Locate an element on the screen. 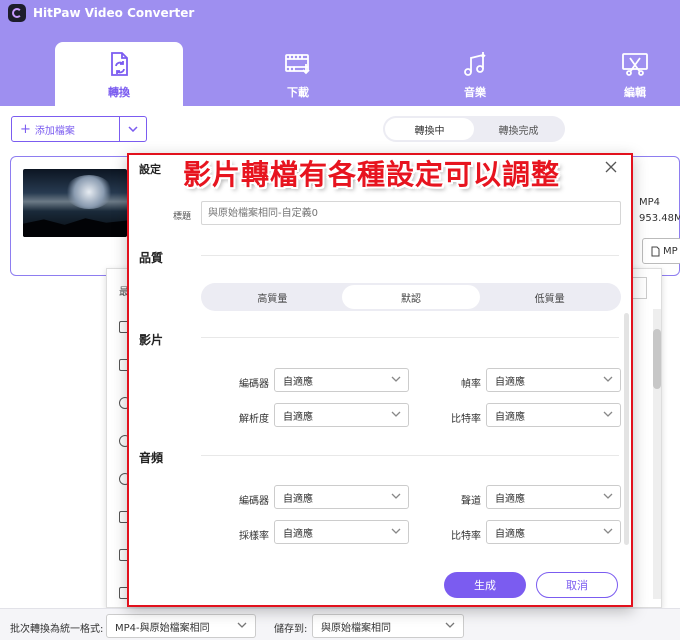 Image resolution: width=680 pixels, height=640 pixels. audio-channel-label: 聲道 is located at coordinates (471, 501).